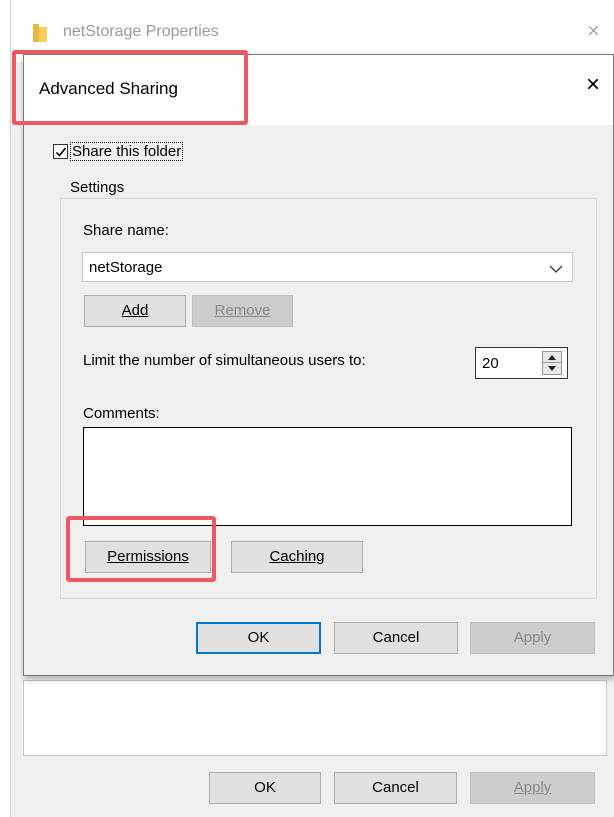 The image size is (614, 817). What do you see at coordinates (40, 33) in the screenshot?
I see `folder-icon` at bounding box center [40, 33].